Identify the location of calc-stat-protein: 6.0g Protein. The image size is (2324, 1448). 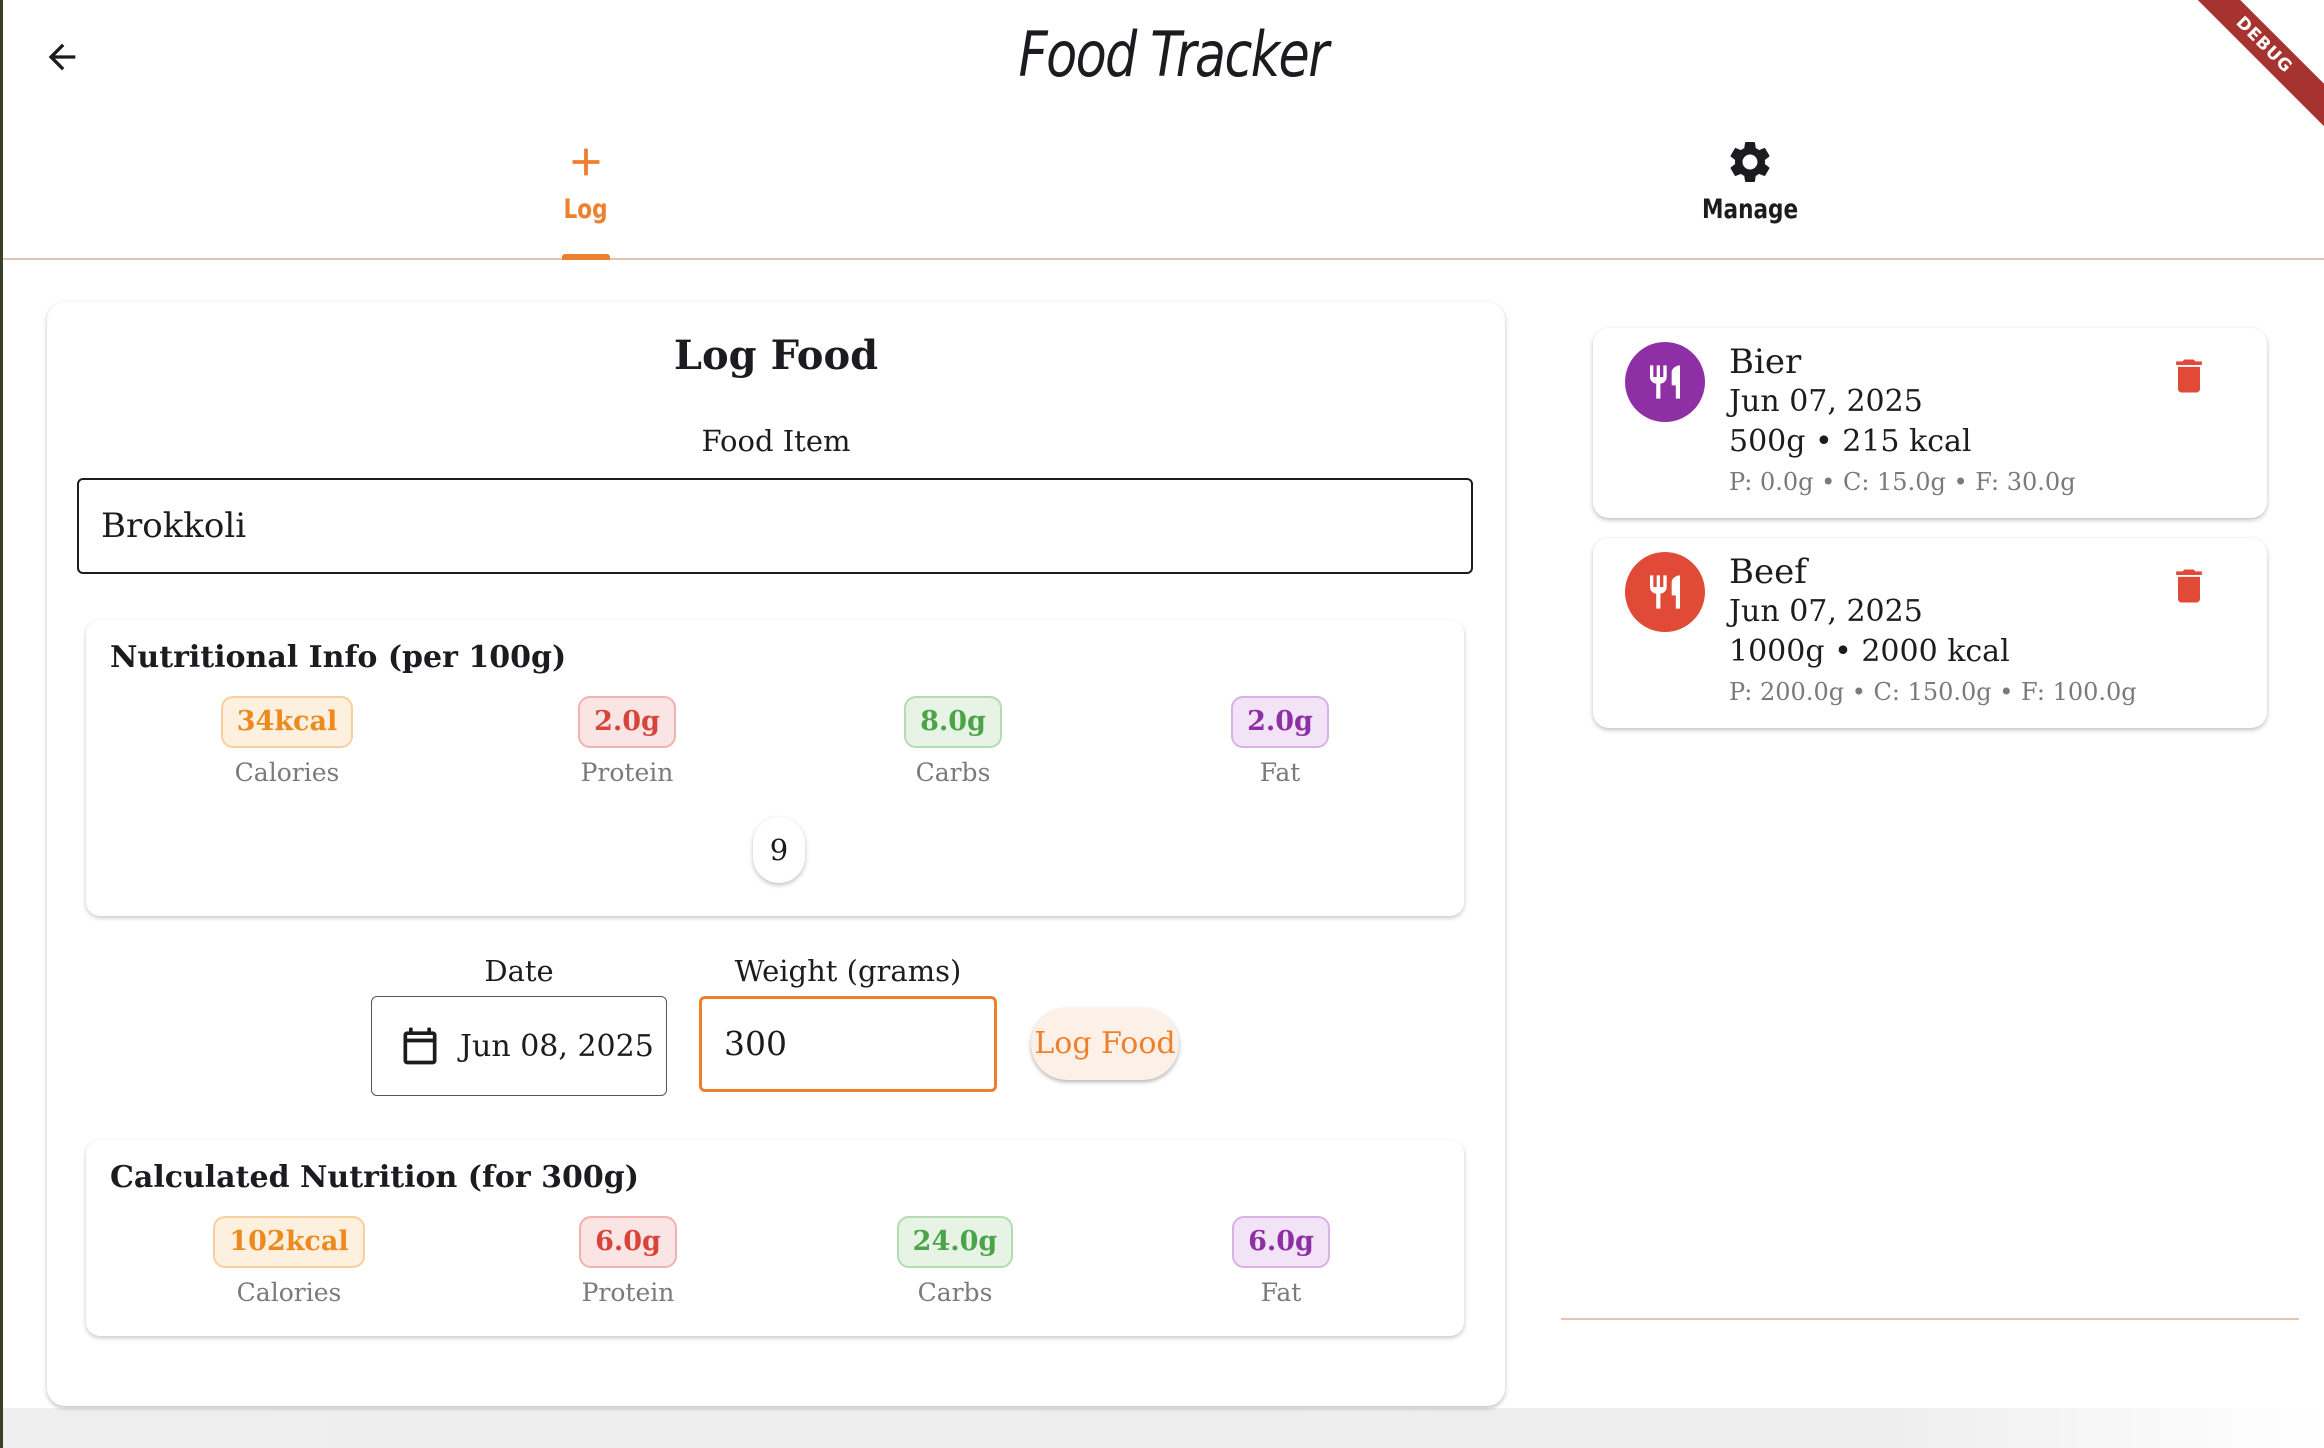
(628, 1261).